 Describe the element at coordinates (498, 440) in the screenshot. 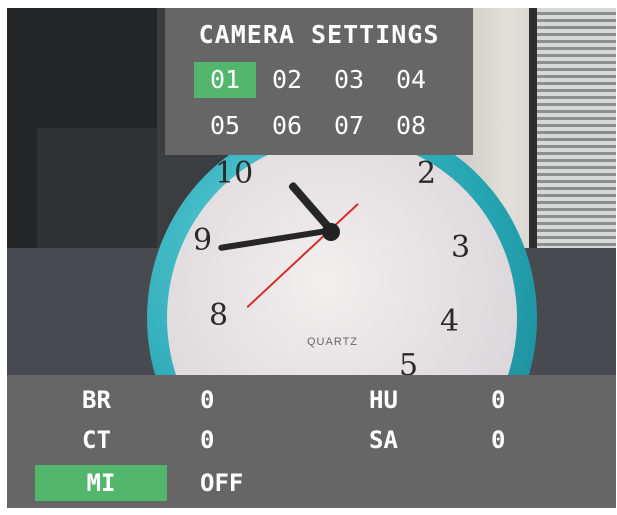

I see `saturation-value: 0` at that location.